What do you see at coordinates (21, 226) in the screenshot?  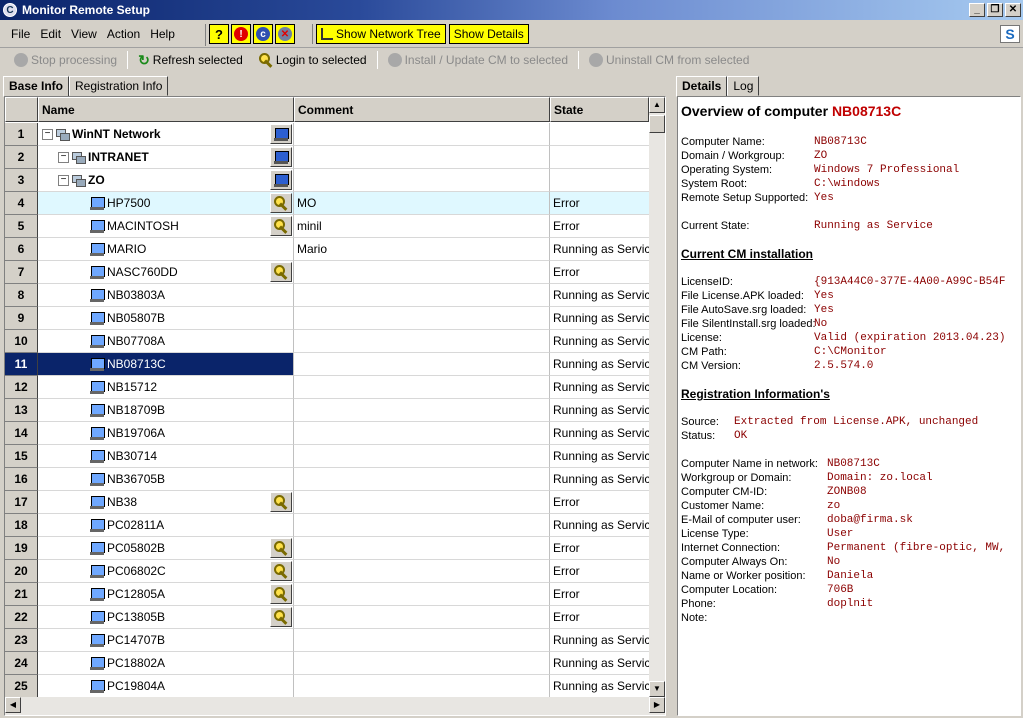 I see `row-number: 5` at bounding box center [21, 226].